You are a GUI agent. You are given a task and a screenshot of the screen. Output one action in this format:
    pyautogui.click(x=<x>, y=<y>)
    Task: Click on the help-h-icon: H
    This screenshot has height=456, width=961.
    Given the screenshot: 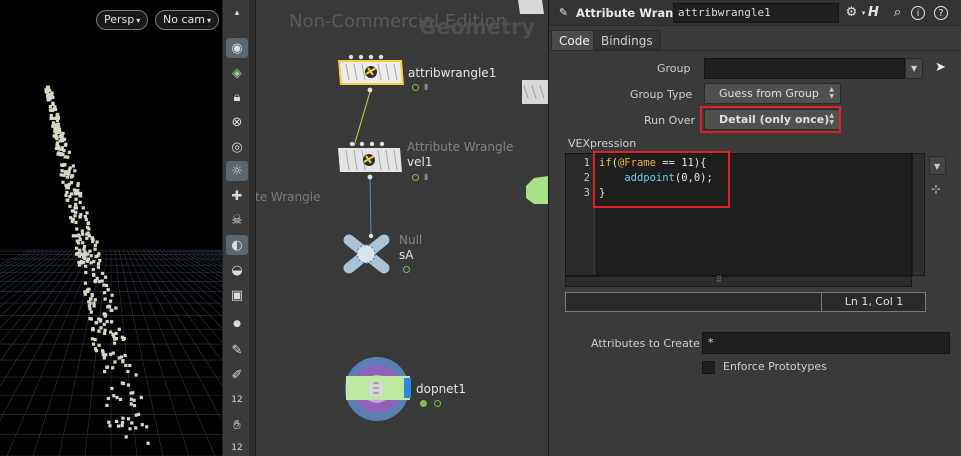 What is the action you would take?
    pyautogui.click(x=873, y=12)
    